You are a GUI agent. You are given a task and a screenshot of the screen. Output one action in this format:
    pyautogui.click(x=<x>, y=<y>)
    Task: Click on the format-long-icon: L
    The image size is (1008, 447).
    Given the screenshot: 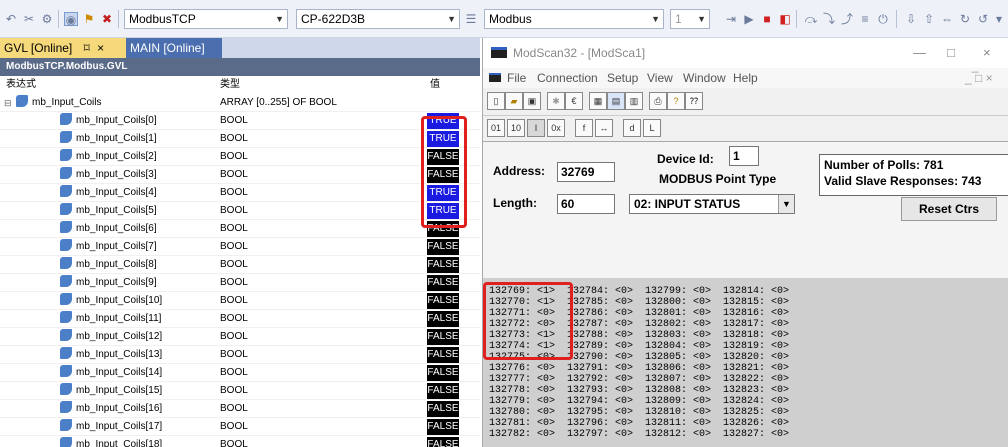 What is the action you would take?
    pyautogui.click(x=652, y=128)
    